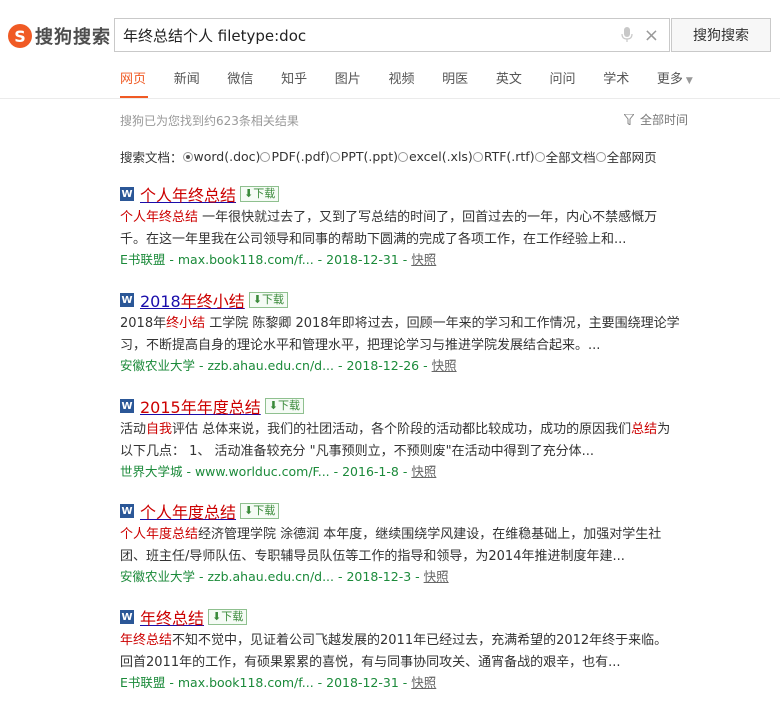 This screenshot has width=780, height=711. Describe the element at coordinates (369, 156) in the screenshot. I see `doc-filter-option-label: PPT(.ppt)` at that location.